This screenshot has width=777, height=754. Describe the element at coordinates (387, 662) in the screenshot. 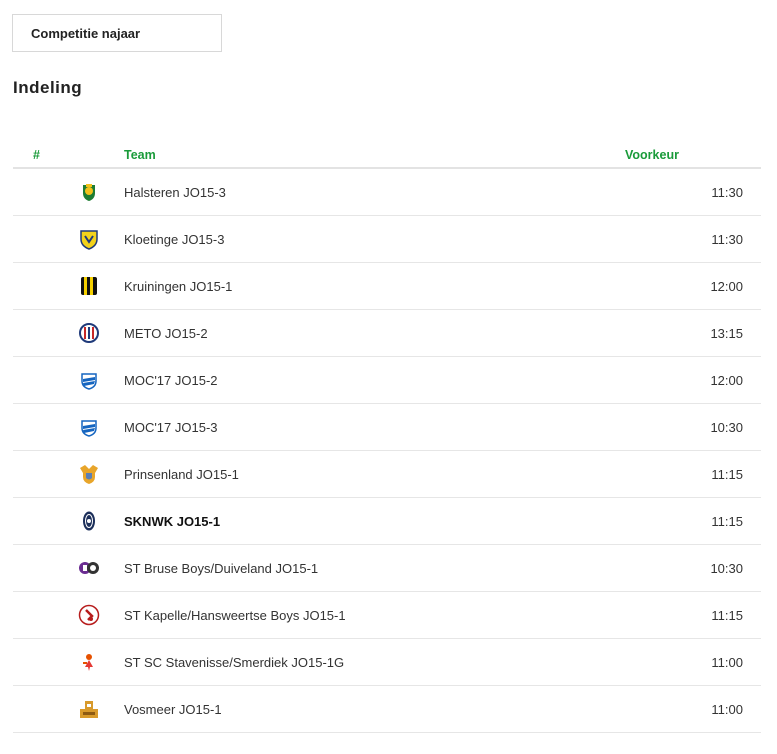

I see `table-row: ST SC Stavenisse/Smerdiek JO15-1G 11:00` at that location.